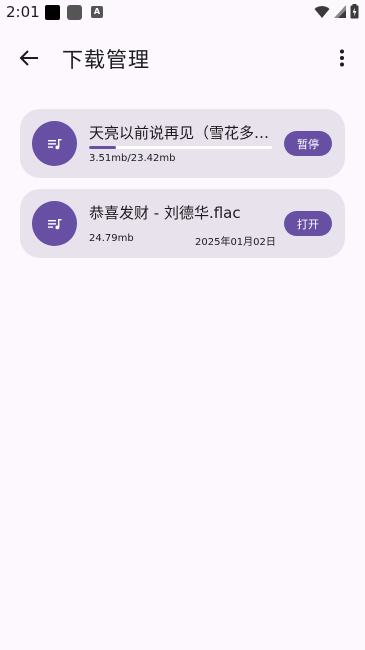 The width and height of the screenshot is (365, 650). I want to click on status-indicators, so click(336, 11).